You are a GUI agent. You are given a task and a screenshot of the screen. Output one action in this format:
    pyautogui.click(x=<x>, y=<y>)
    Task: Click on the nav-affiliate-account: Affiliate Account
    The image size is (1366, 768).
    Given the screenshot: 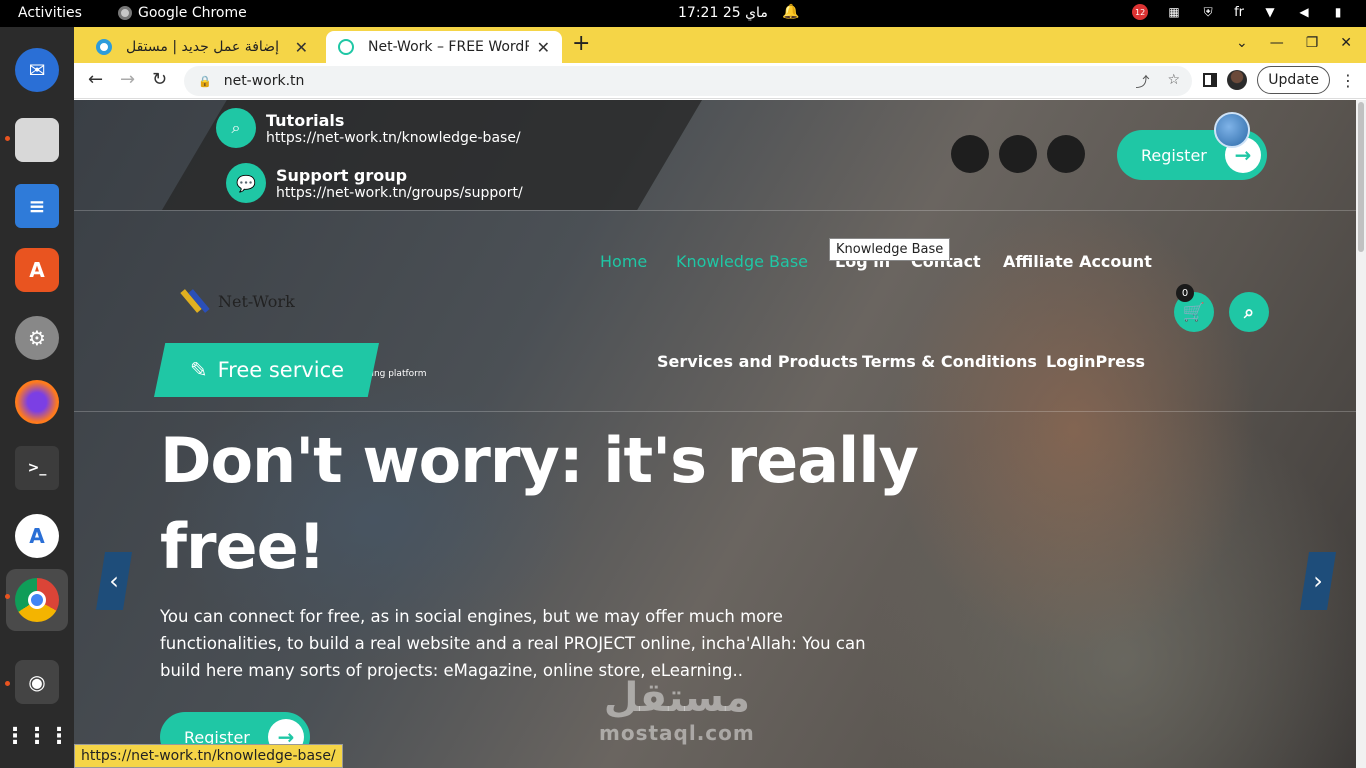 What is the action you would take?
    pyautogui.click(x=1077, y=261)
    